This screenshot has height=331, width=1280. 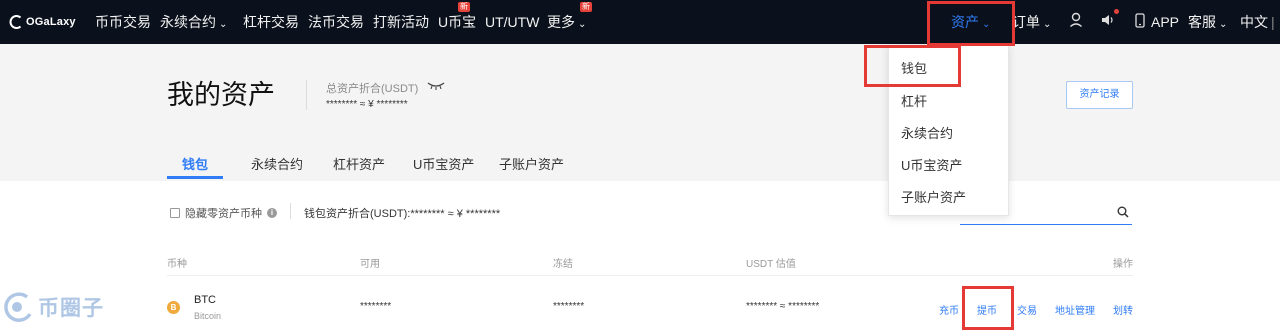 I want to click on nav-ubibao: U币宝 新, so click(x=457, y=16).